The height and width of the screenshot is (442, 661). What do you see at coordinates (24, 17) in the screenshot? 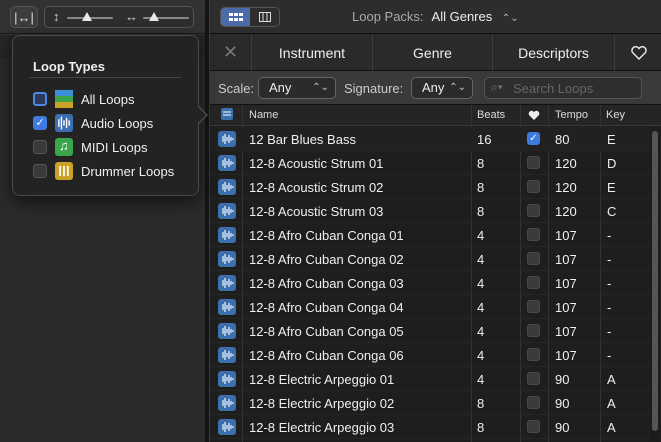
I see `fit-width-icon: |↔|` at bounding box center [24, 17].